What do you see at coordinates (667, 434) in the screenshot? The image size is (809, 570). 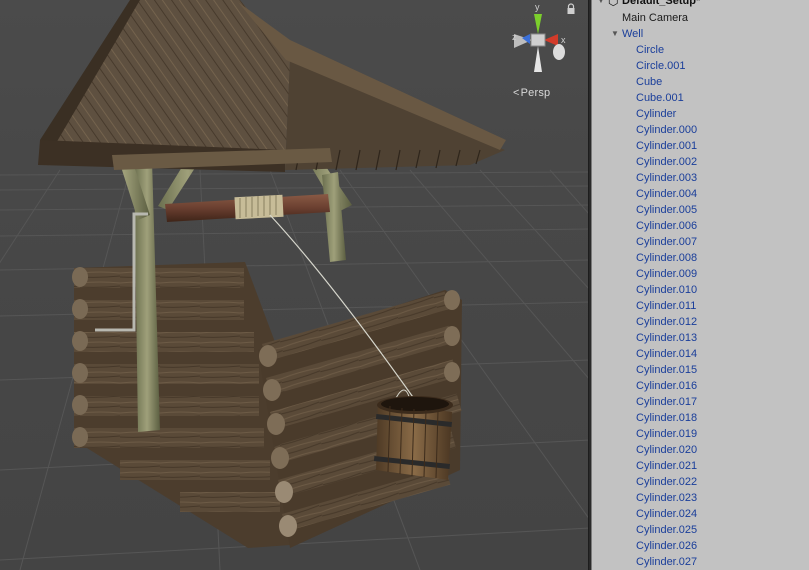 I see `hierarchy-item-label: Cylinder.019` at bounding box center [667, 434].